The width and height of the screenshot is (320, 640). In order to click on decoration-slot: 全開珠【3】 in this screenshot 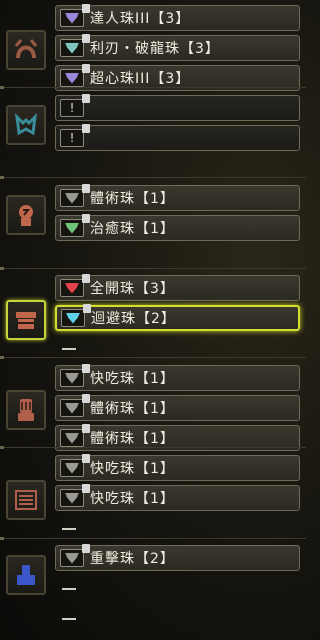, I will do `click(177, 287)`.